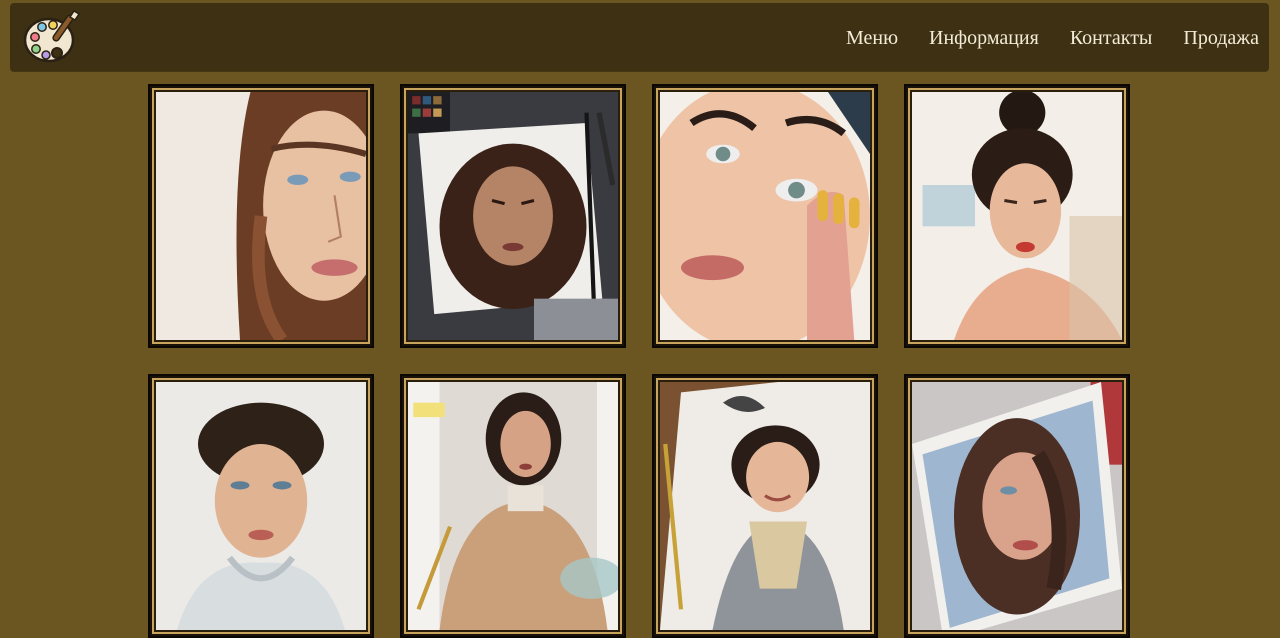 Image resolution: width=1280 pixels, height=638 pixels. What do you see at coordinates (984, 38) in the screenshot?
I see `menu-item-info: Информация` at bounding box center [984, 38].